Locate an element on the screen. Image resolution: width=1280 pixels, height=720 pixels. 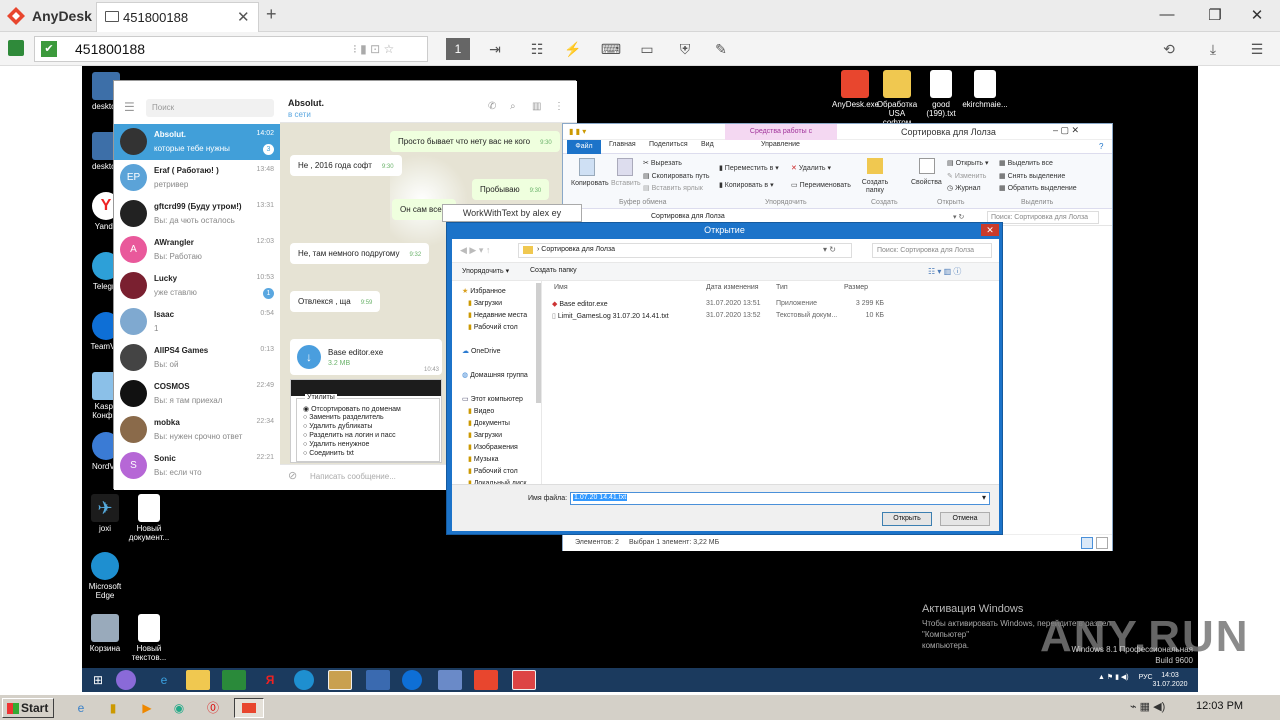
col-name: Имя is located at coordinates (561, 287).